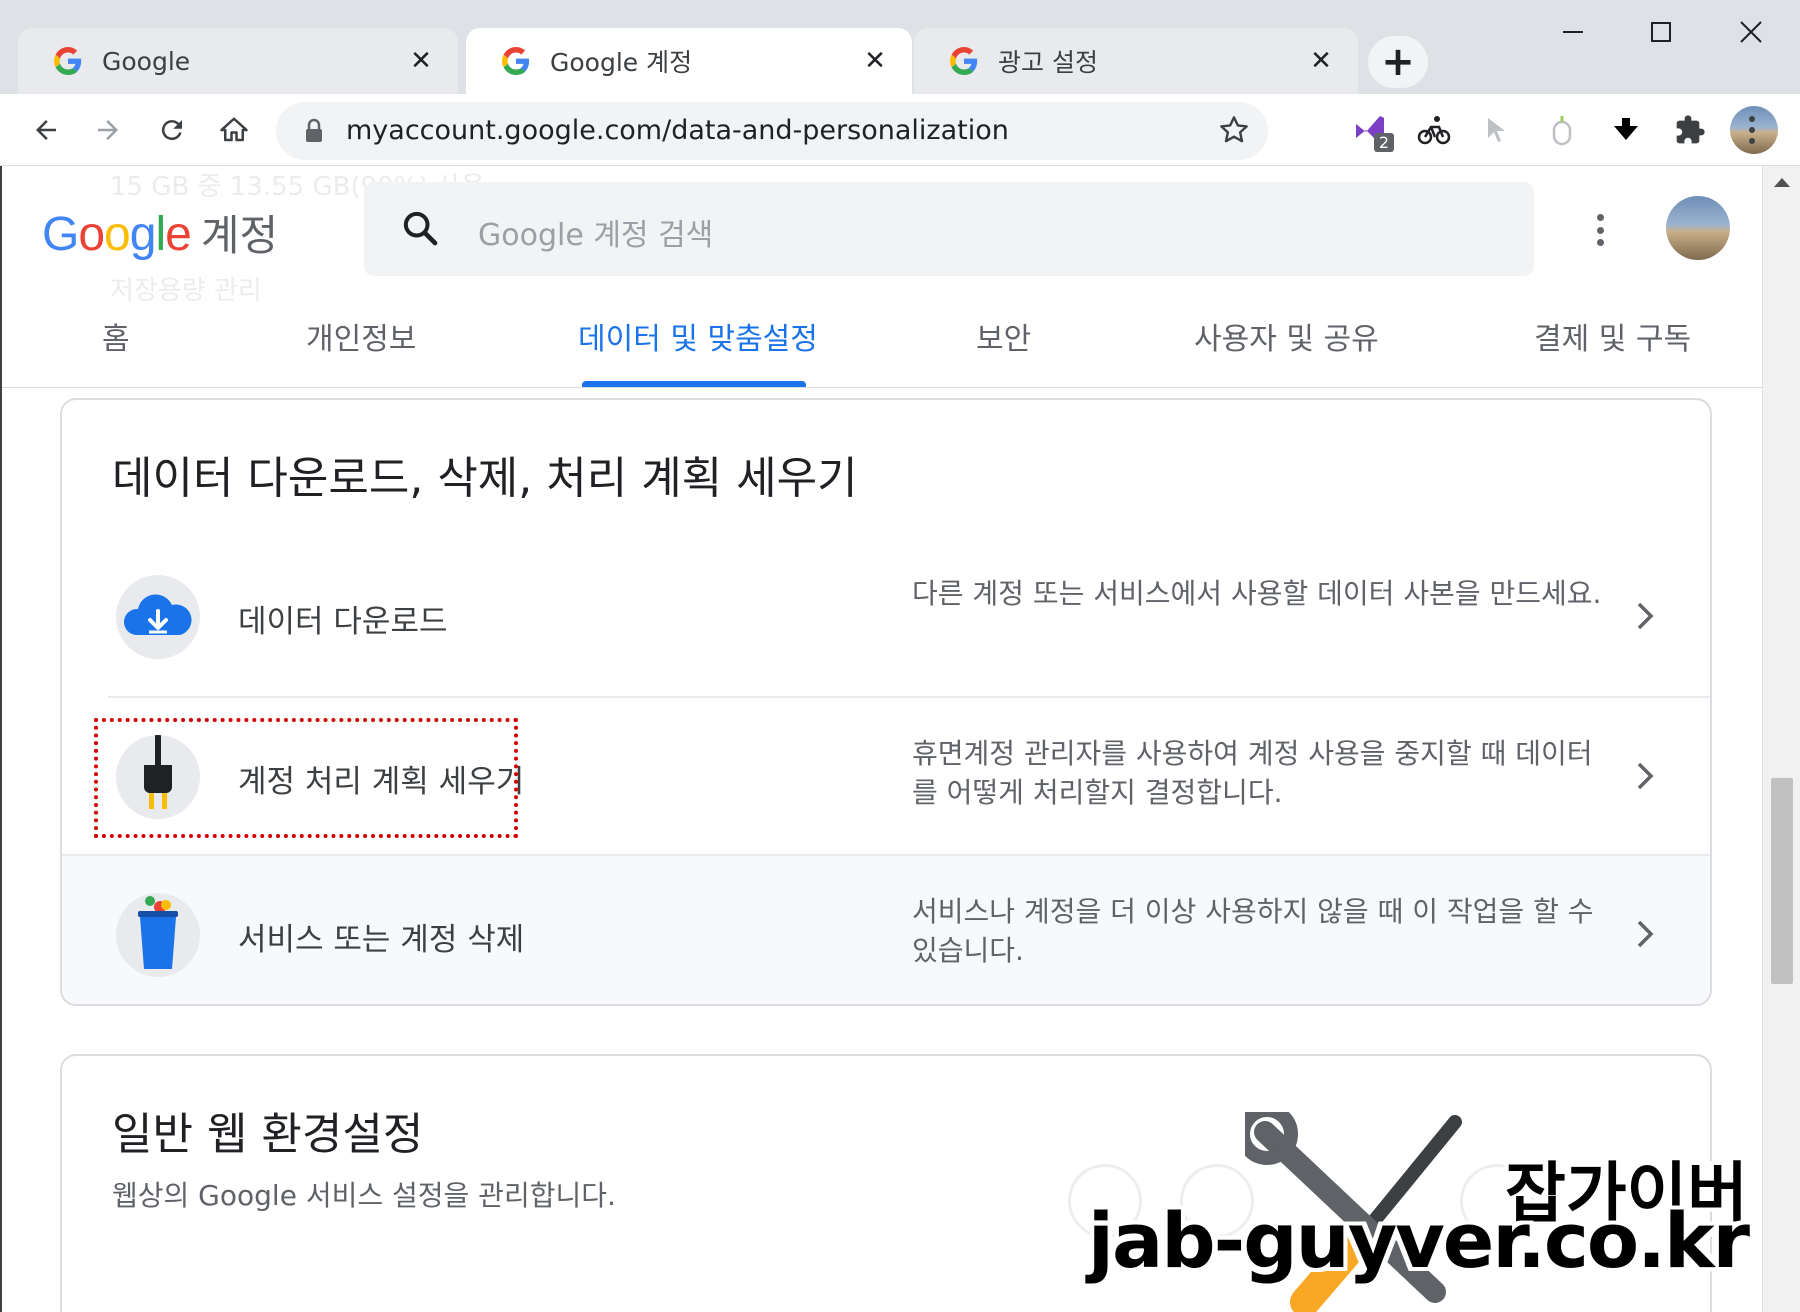 The width and height of the screenshot is (1800, 1312). I want to click on more-vert-icon, so click(1752, 130).